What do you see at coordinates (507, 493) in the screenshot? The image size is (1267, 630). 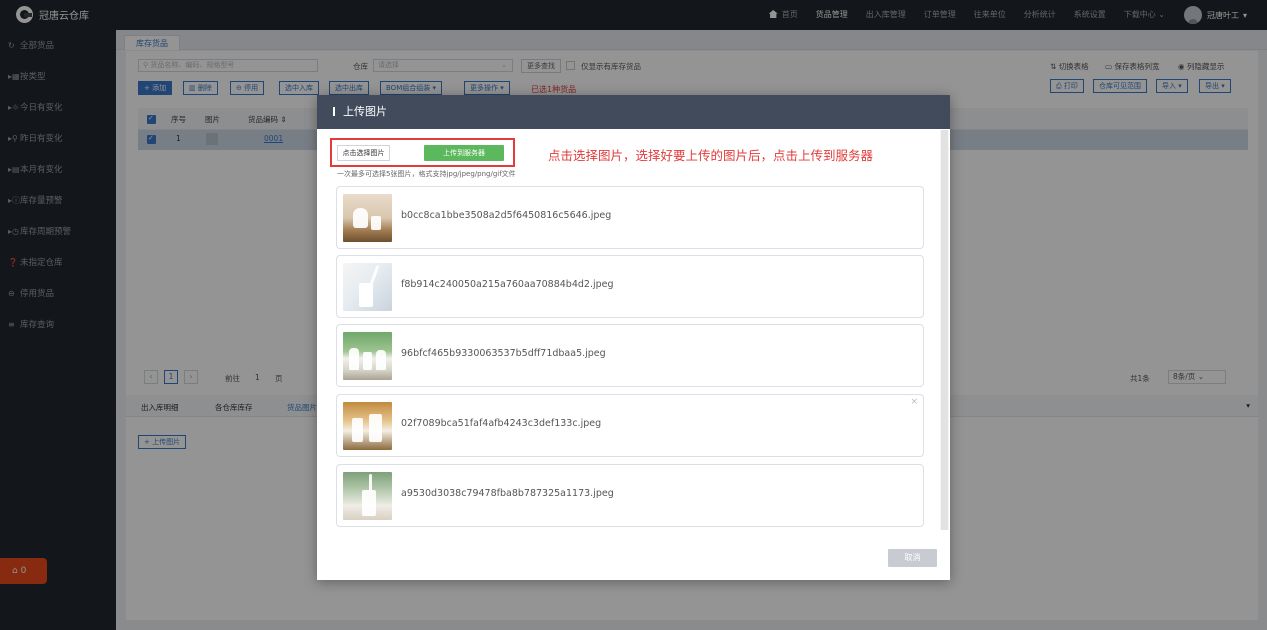 I see `file-name: a9530d3038c79478fba8b787325a1173.jpeg` at bounding box center [507, 493].